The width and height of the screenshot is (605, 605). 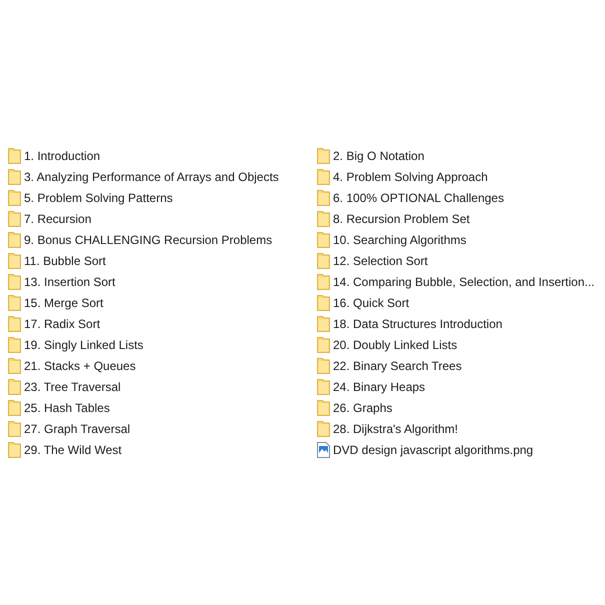 I want to click on folder-item: 8. Recursion Problem Set, so click(x=393, y=218).